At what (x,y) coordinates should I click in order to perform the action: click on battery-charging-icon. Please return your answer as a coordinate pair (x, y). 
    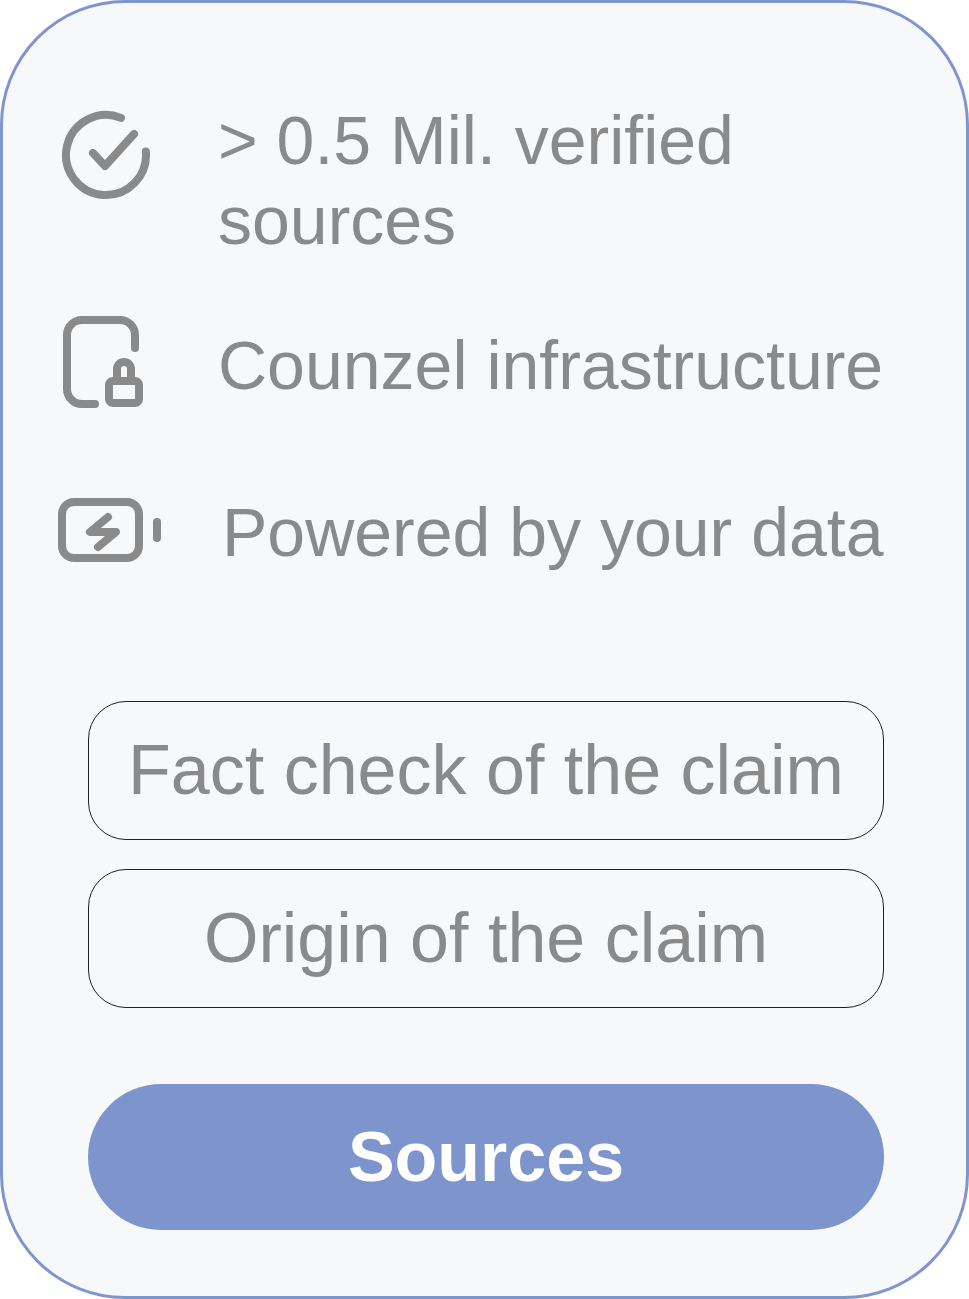
    Looking at the image, I should click on (110, 530).